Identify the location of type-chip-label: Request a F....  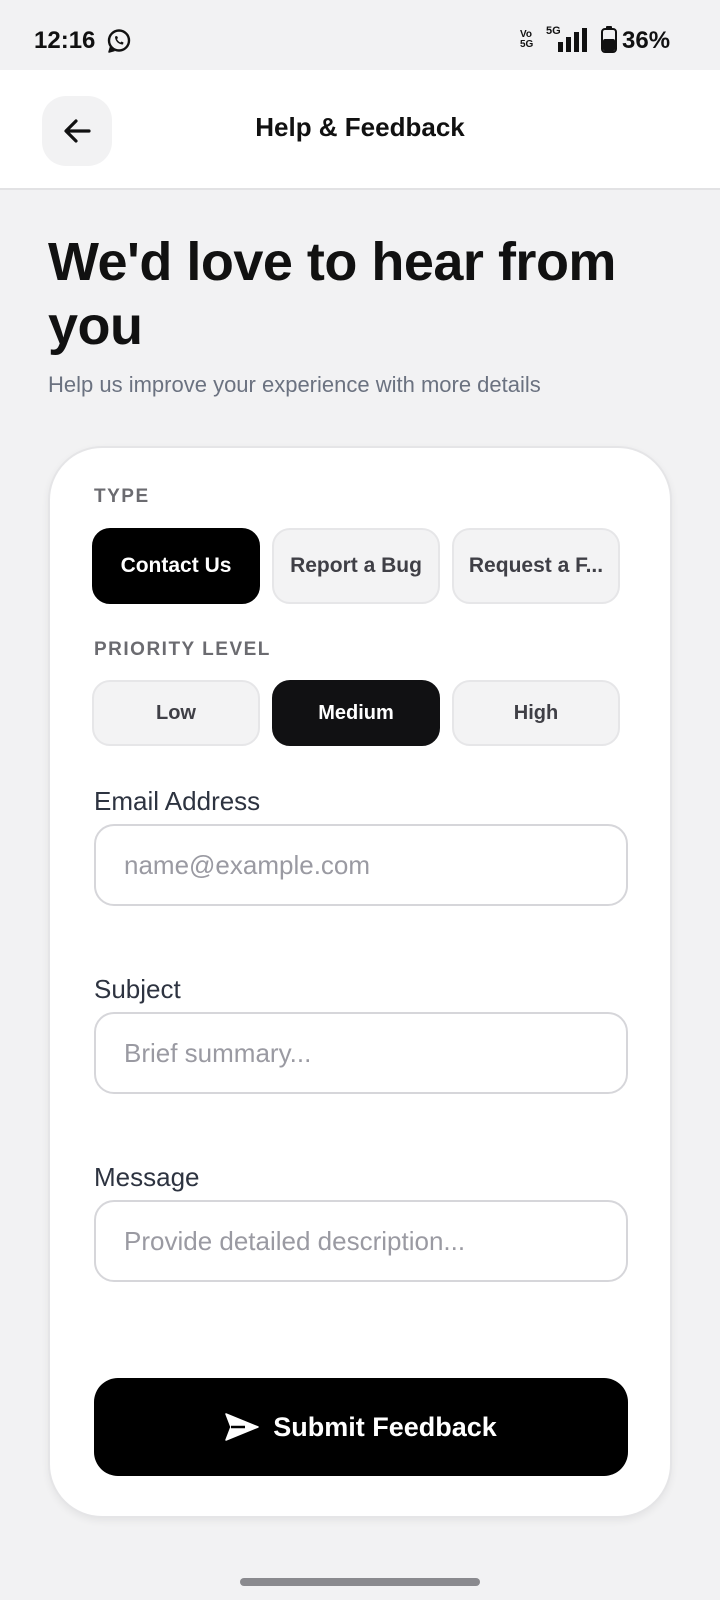
(536, 565).